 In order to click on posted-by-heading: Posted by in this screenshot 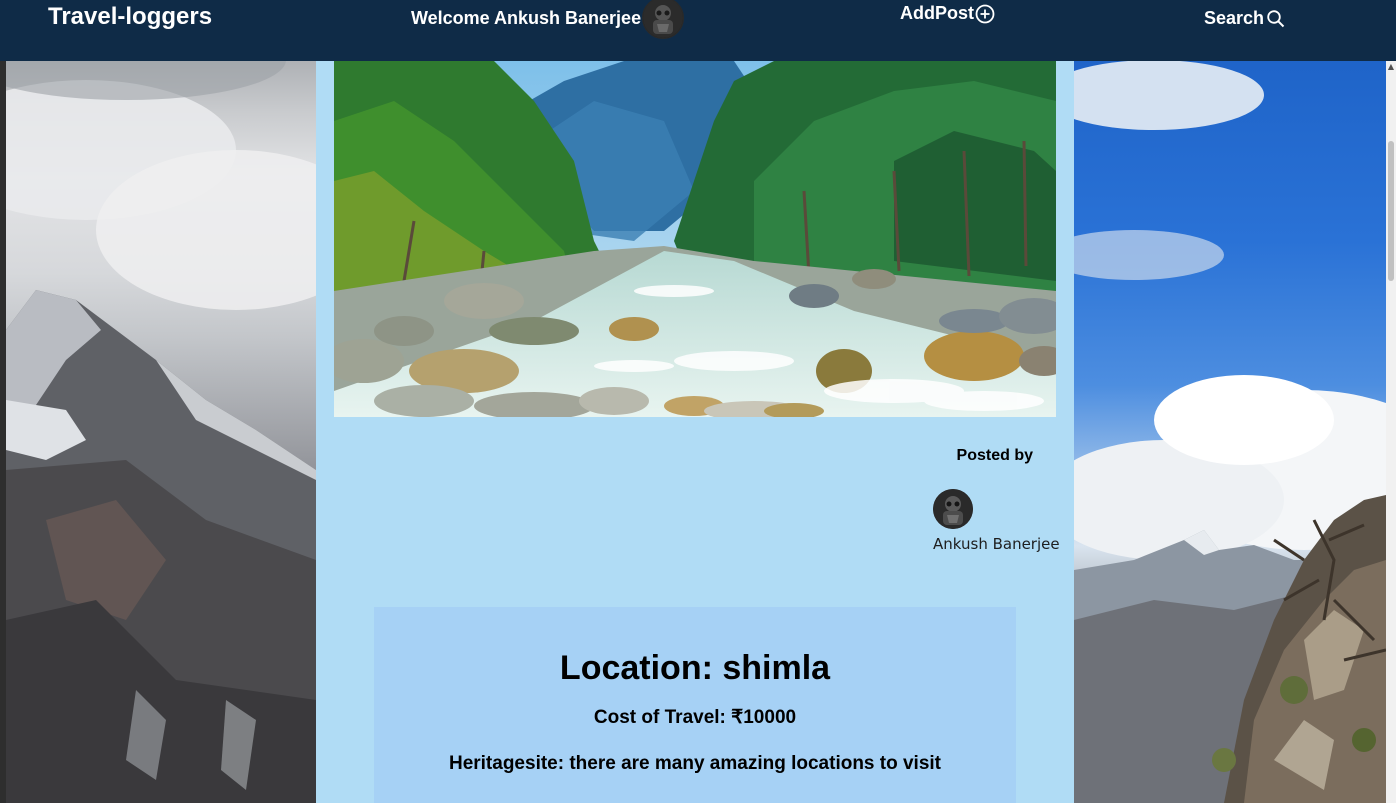, I will do `click(994, 455)`.